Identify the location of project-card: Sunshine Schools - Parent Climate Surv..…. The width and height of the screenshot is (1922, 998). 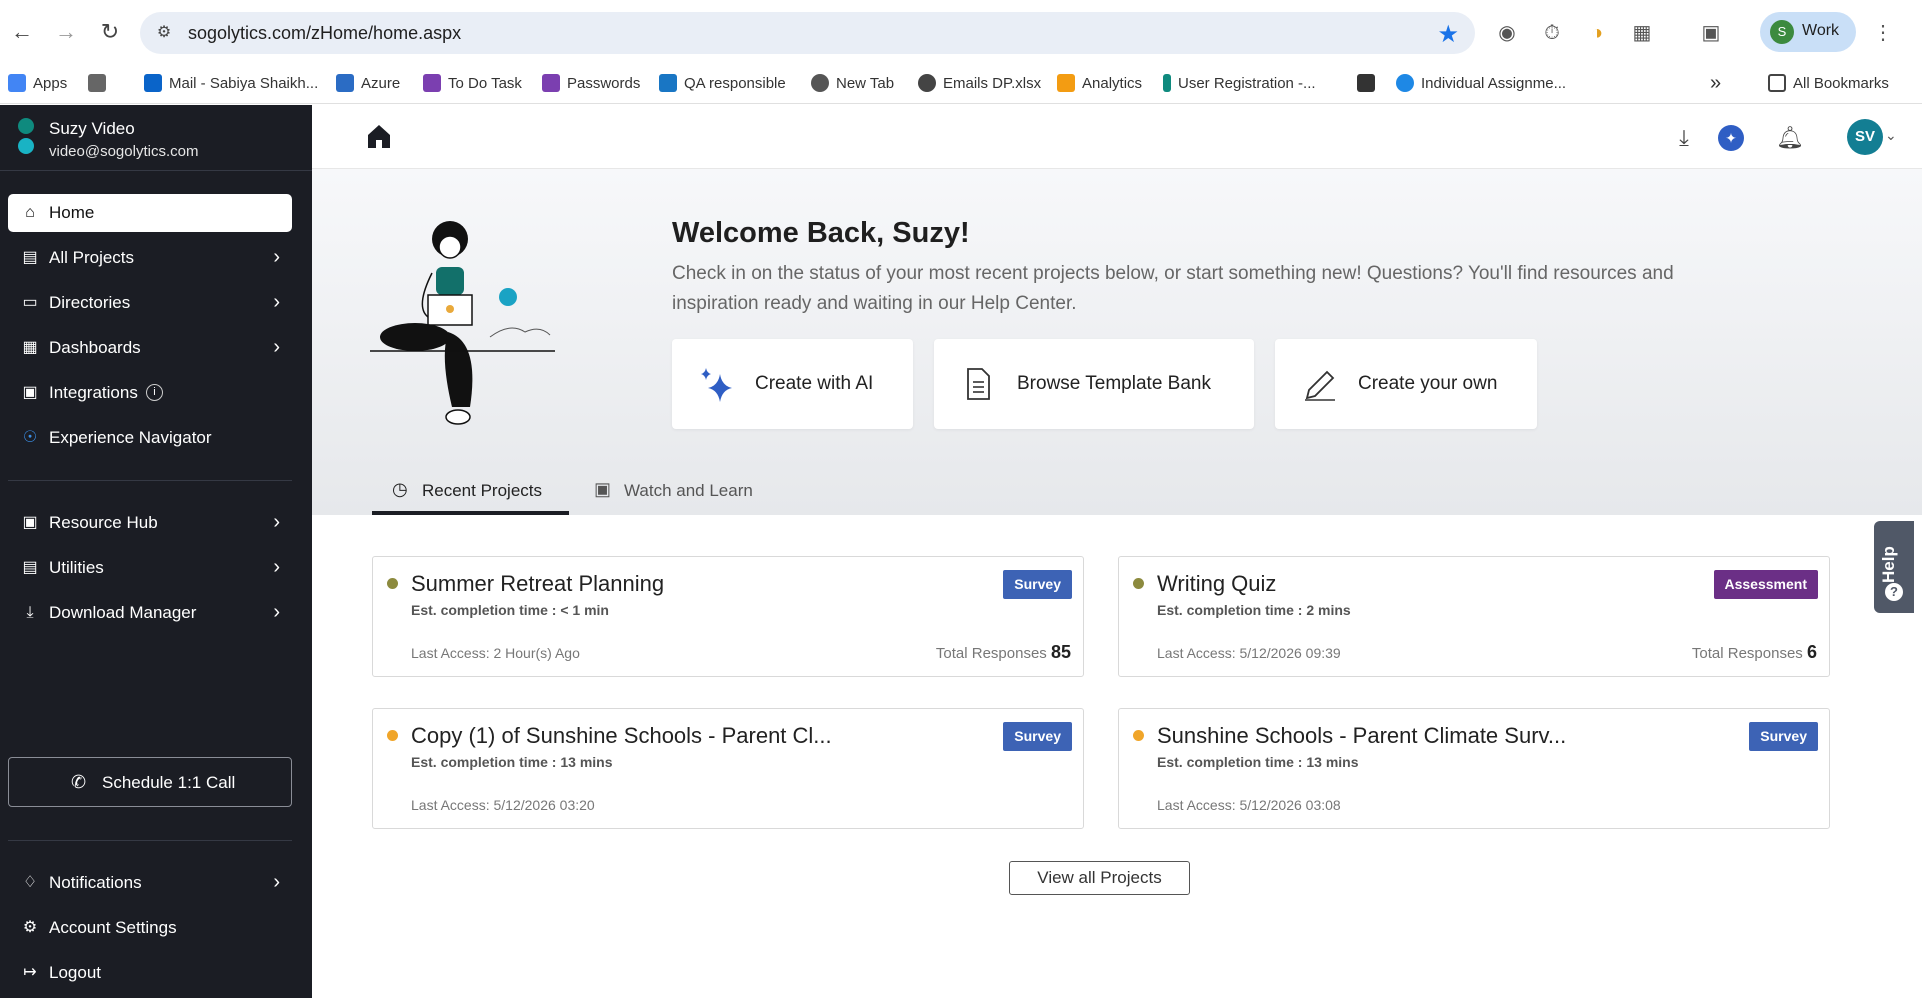
(1474, 768).